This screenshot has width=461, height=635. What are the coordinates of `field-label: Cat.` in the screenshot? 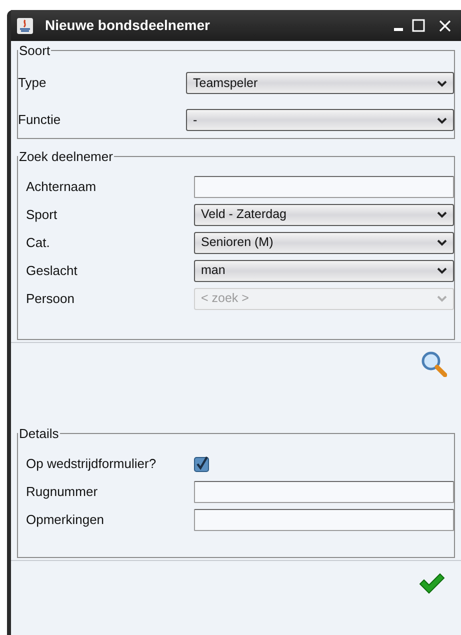 It's located at (38, 243).